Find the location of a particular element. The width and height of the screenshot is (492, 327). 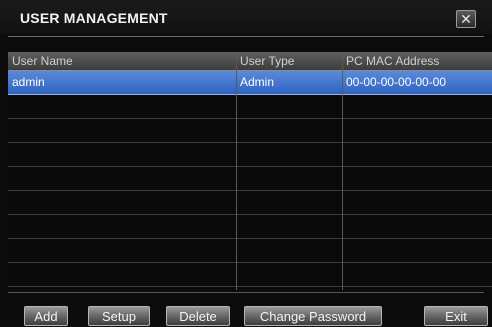

column-header-mac-address: PC MAC Address is located at coordinates (416, 61).